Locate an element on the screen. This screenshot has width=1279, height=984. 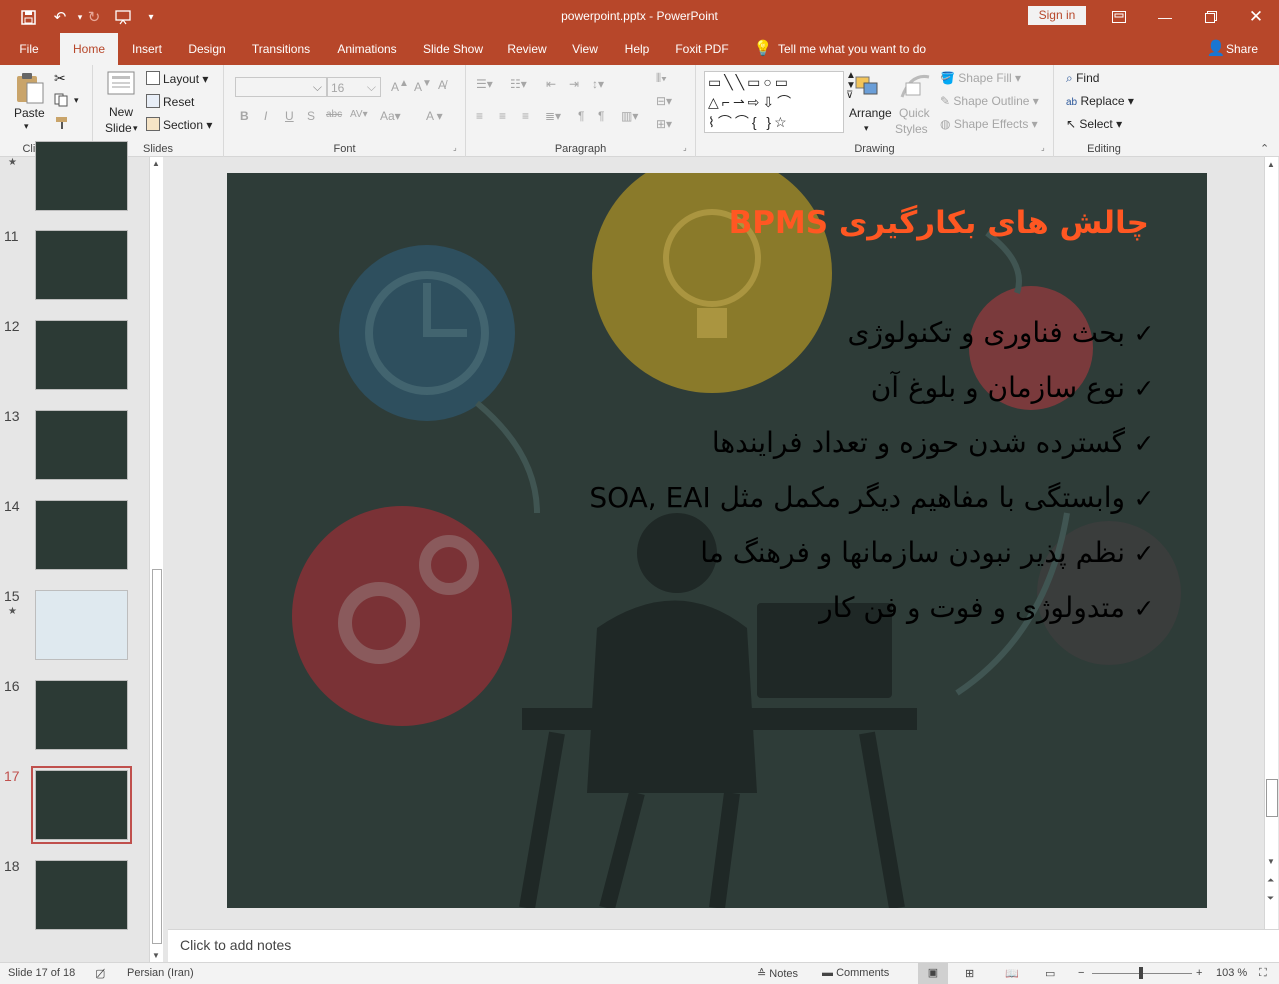
notes-pane: Click to add notes is located at coordinates (723, 945).